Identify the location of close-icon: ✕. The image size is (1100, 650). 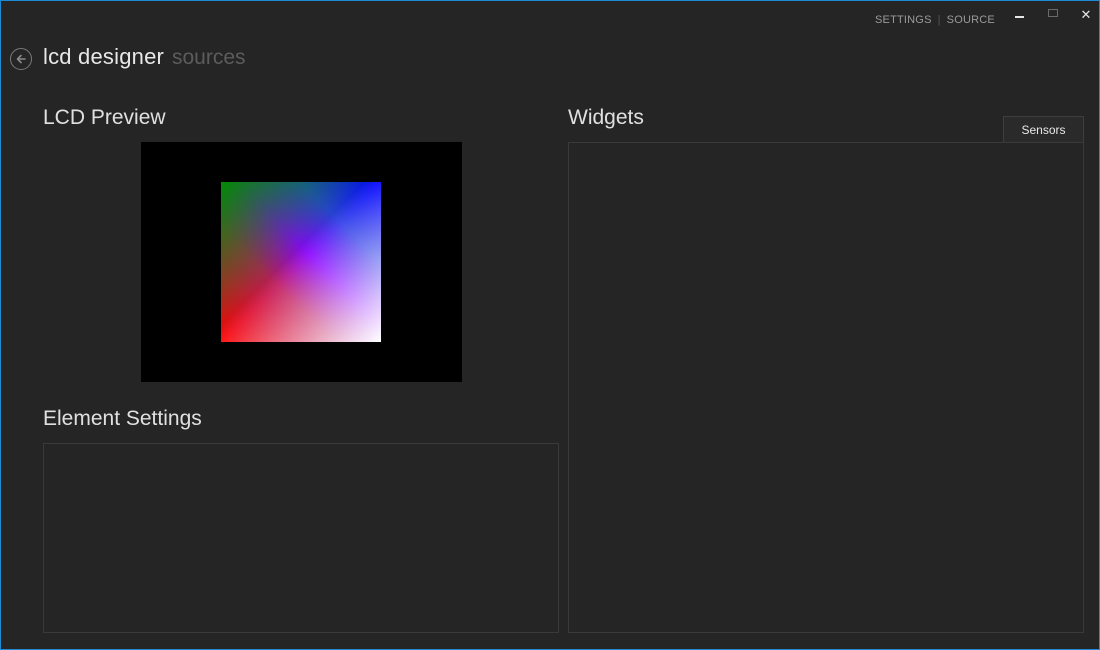
(1086, 14).